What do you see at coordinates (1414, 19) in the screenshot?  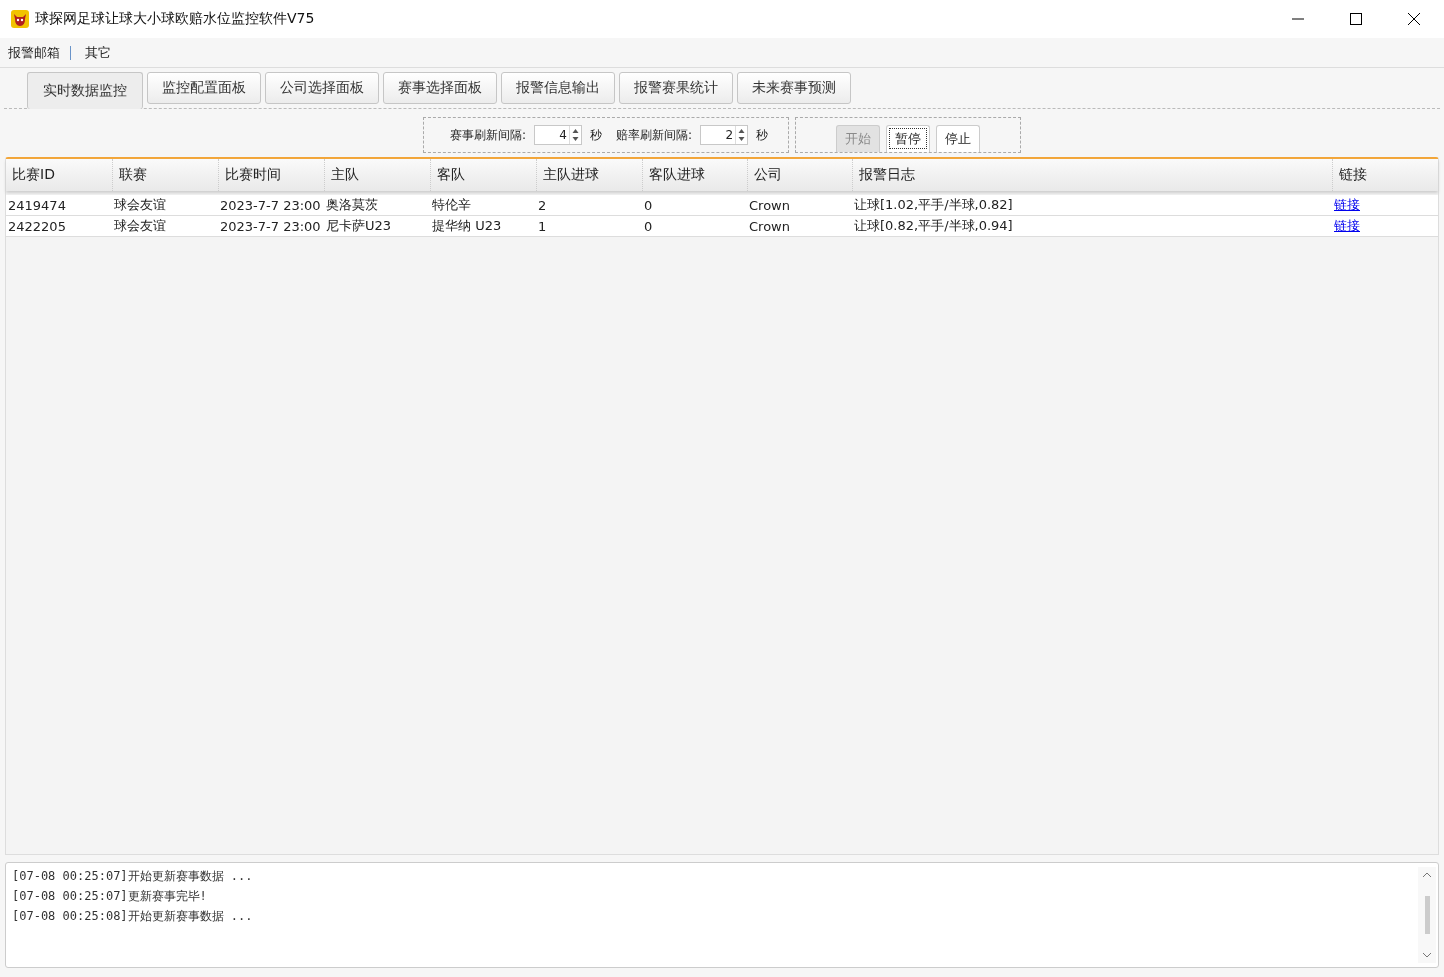 I see `close-icon` at bounding box center [1414, 19].